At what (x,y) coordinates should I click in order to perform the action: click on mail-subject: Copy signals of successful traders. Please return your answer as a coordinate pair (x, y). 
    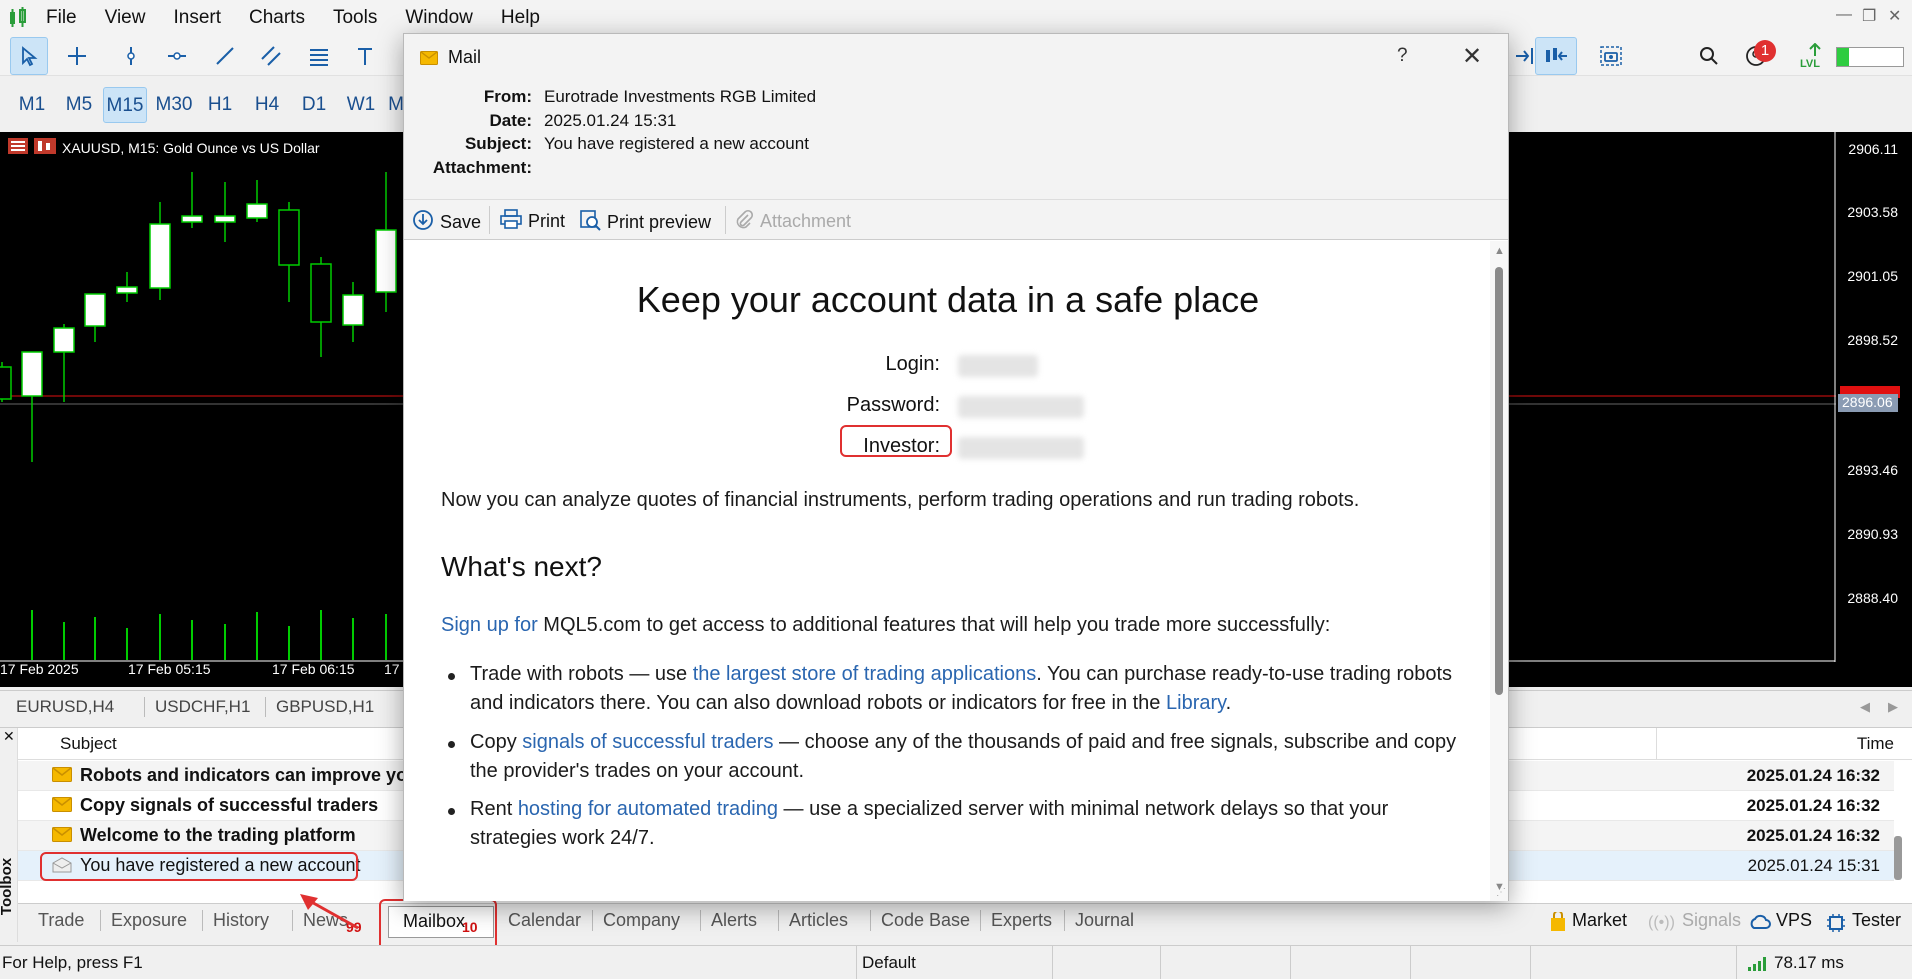
    Looking at the image, I should click on (229, 805).